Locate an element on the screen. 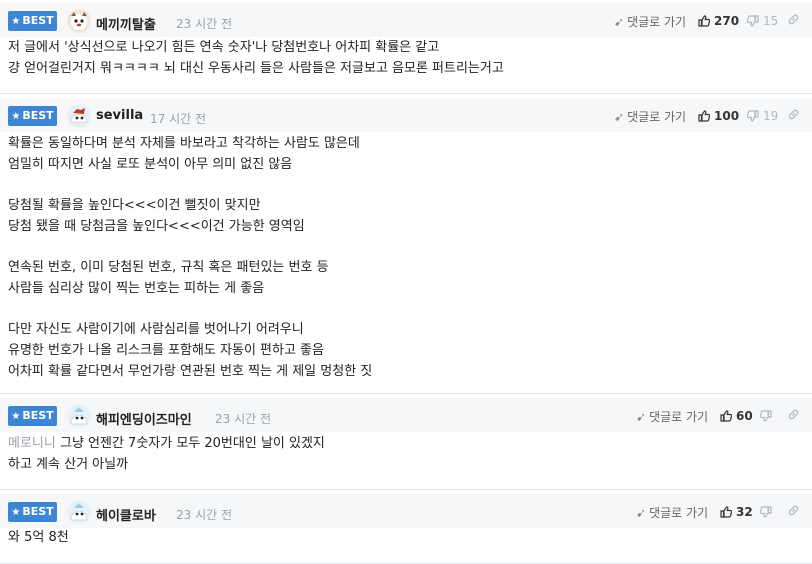 Image resolution: width=812 pixels, height=564 pixels. comment-time: 17 시간 전 is located at coordinates (178, 119).